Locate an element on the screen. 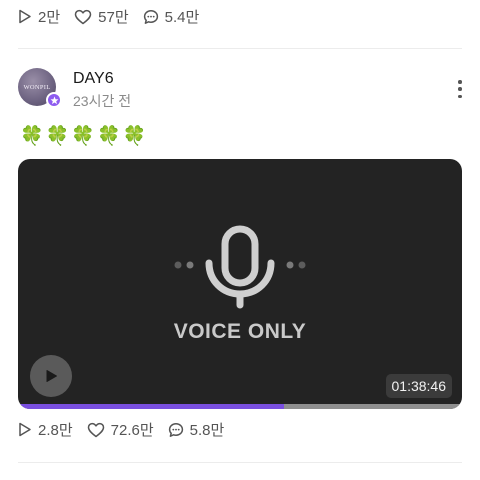  likes-stat: 57만 is located at coordinates (101, 16).